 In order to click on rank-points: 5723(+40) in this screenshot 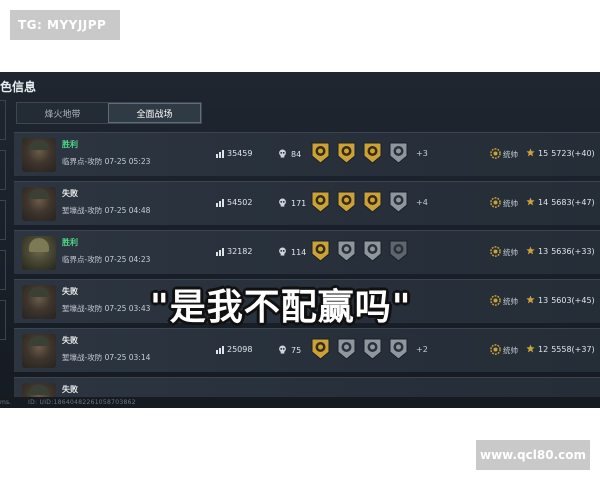, I will do `click(573, 153)`.